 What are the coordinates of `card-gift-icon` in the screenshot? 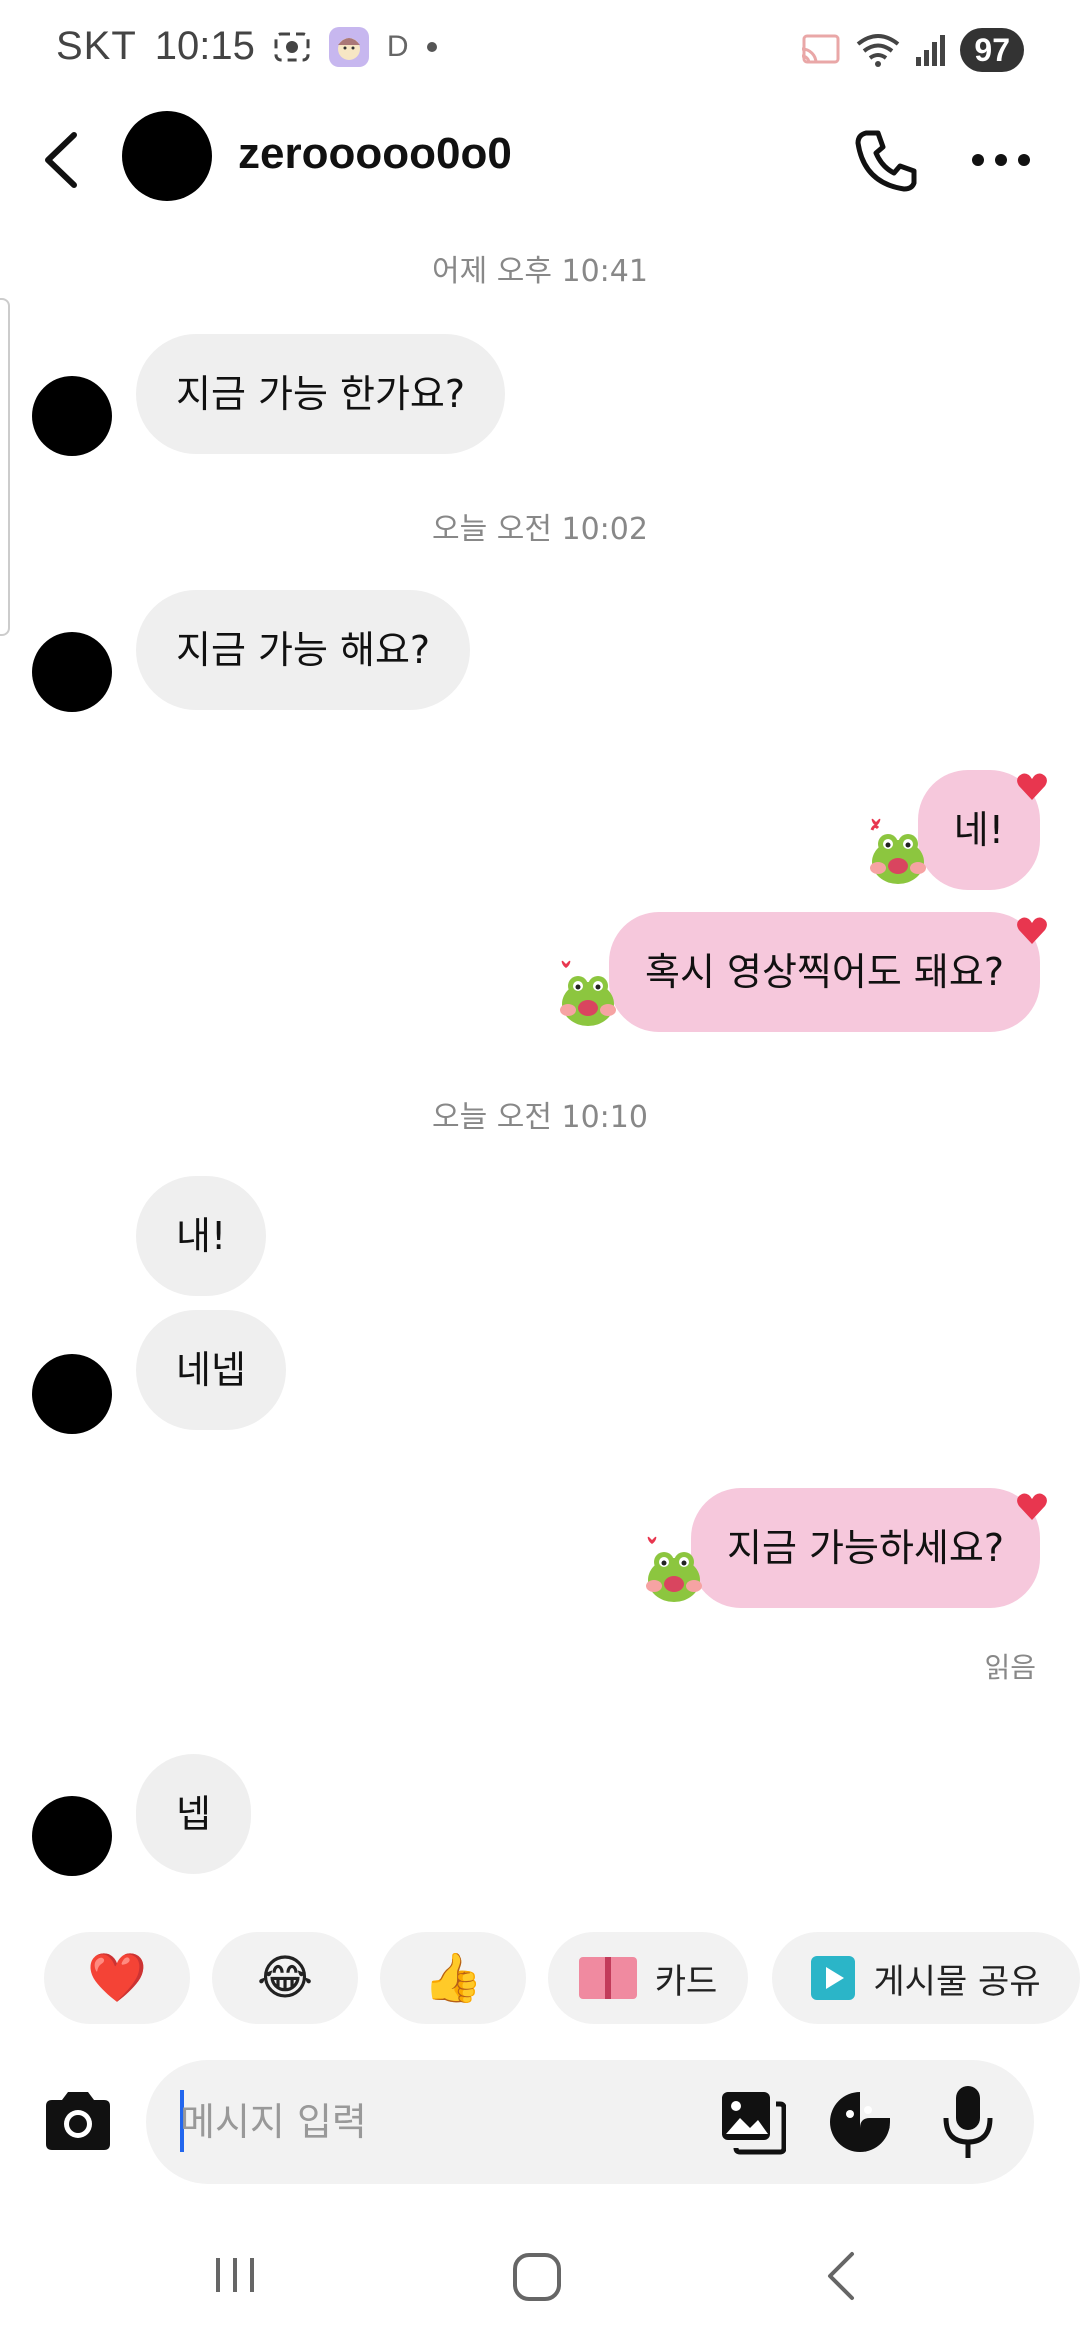 It's located at (607, 1978).